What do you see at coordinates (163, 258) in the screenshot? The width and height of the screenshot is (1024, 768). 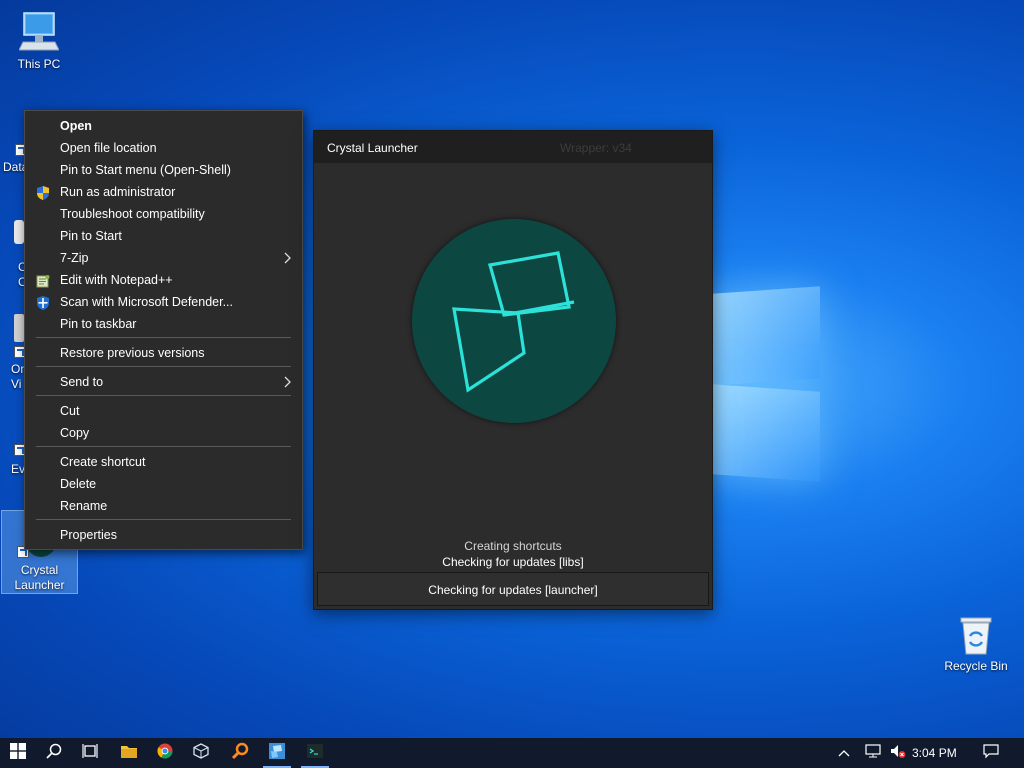 I see `menu-item-7zip: 7-Zip` at bounding box center [163, 258].